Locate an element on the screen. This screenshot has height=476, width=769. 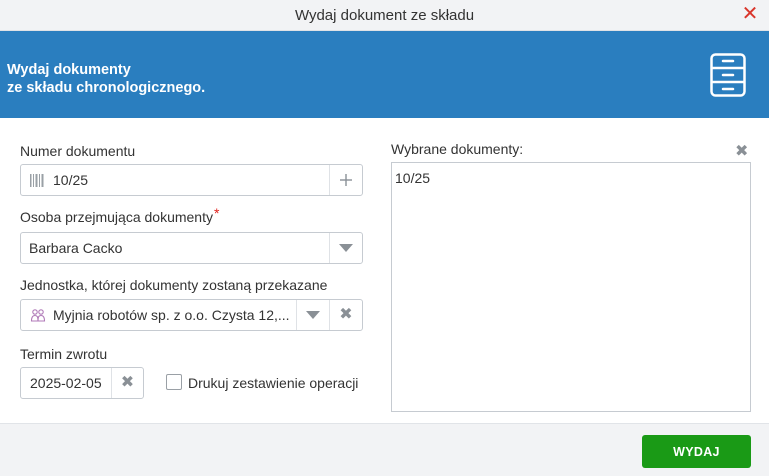
required-marker: * is located at coordinates (217, 213).